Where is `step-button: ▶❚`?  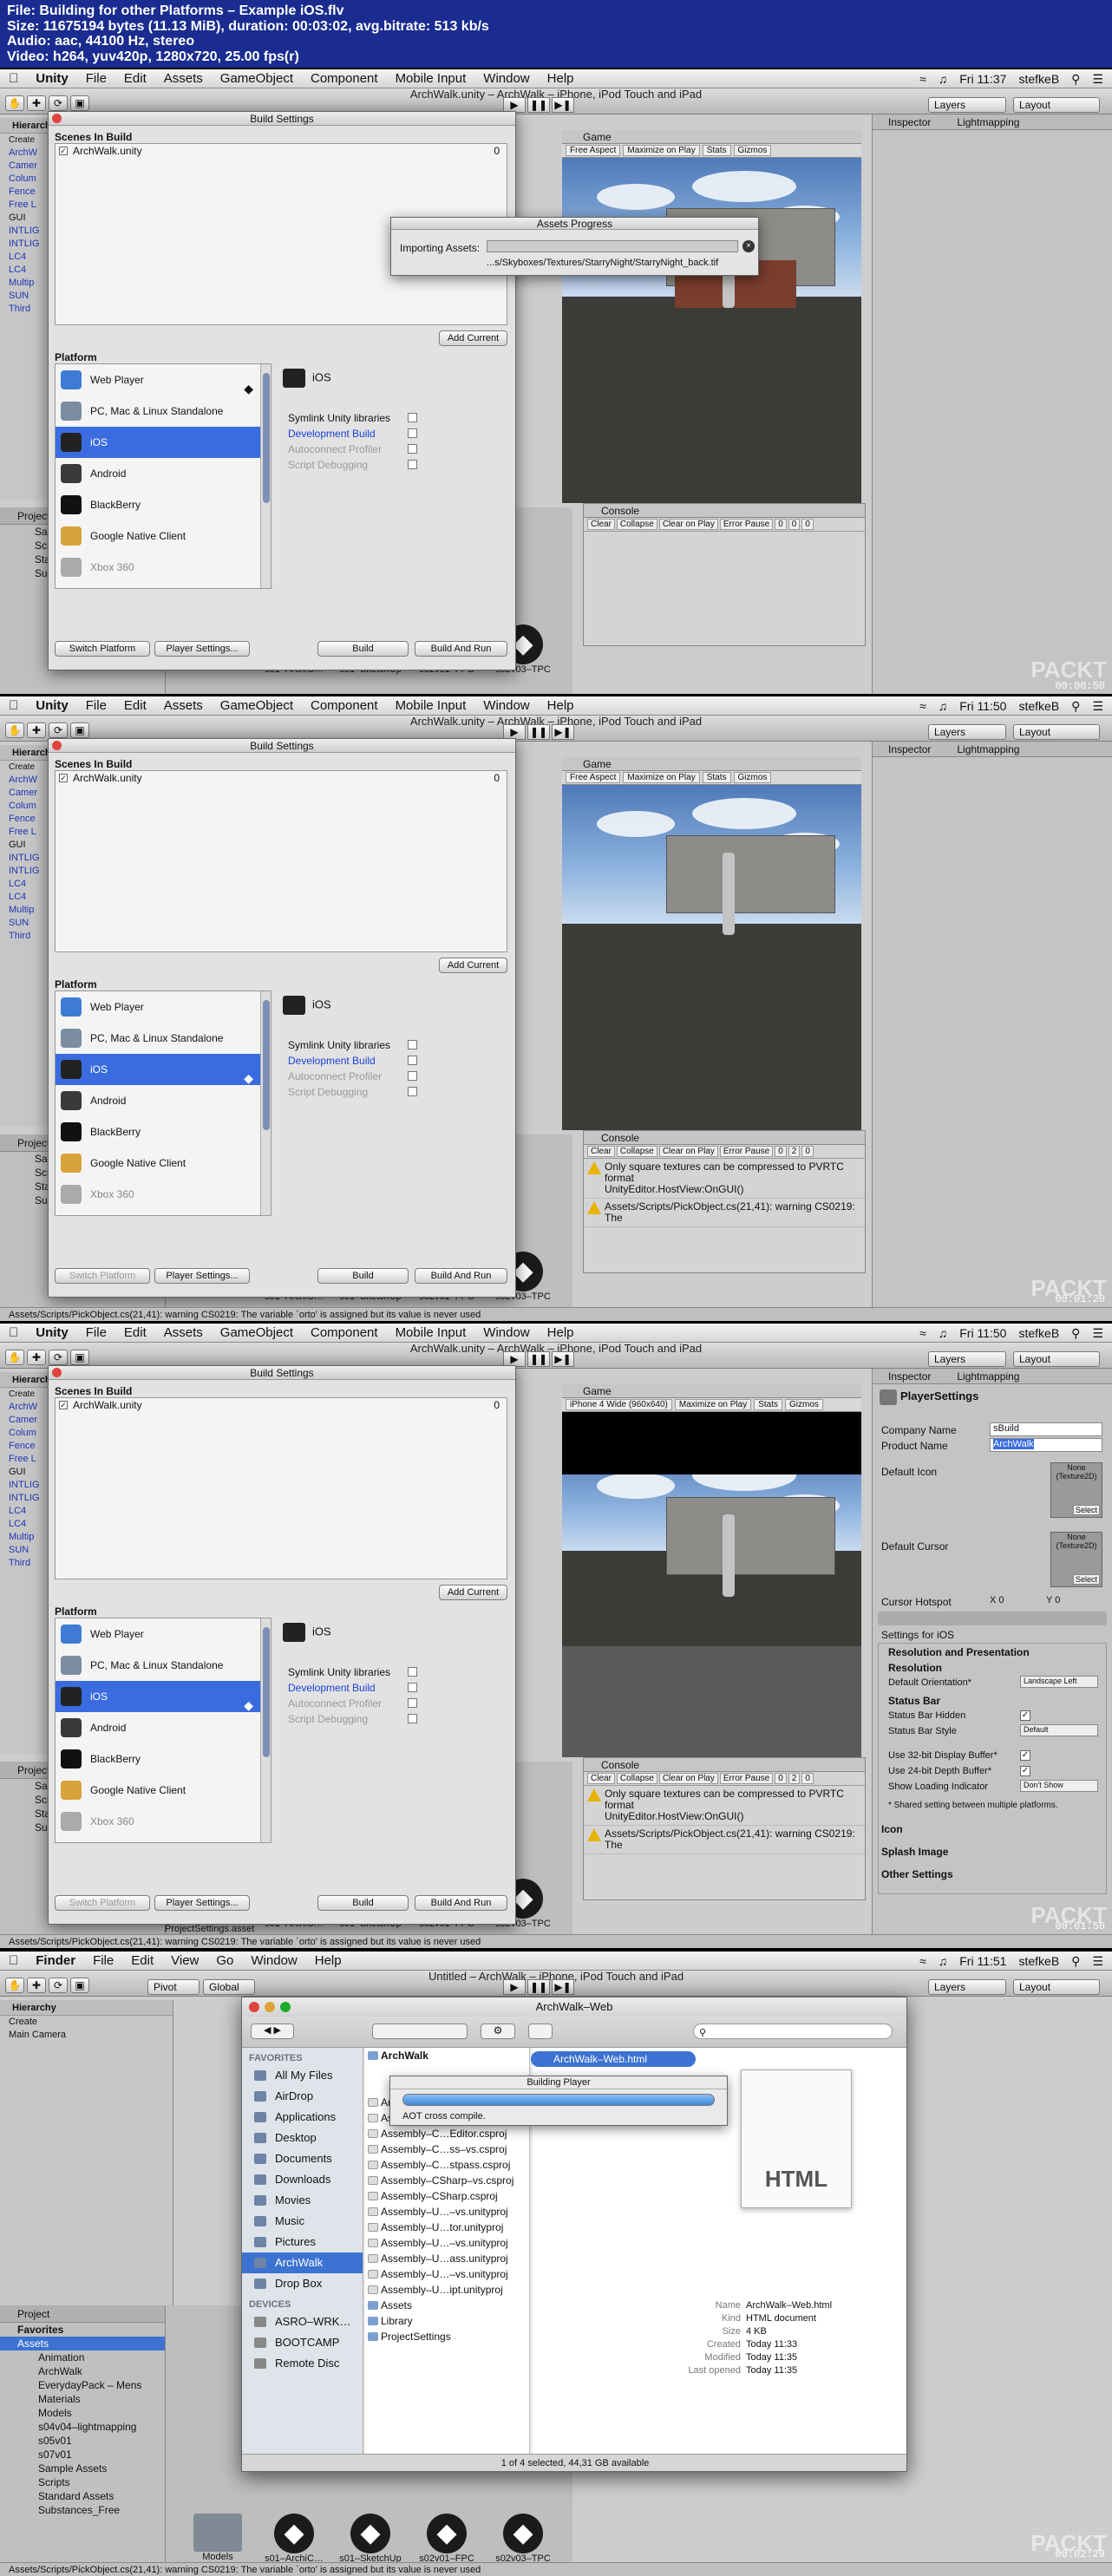
step-button: ▶❚ is located at coordinates (563, 105).